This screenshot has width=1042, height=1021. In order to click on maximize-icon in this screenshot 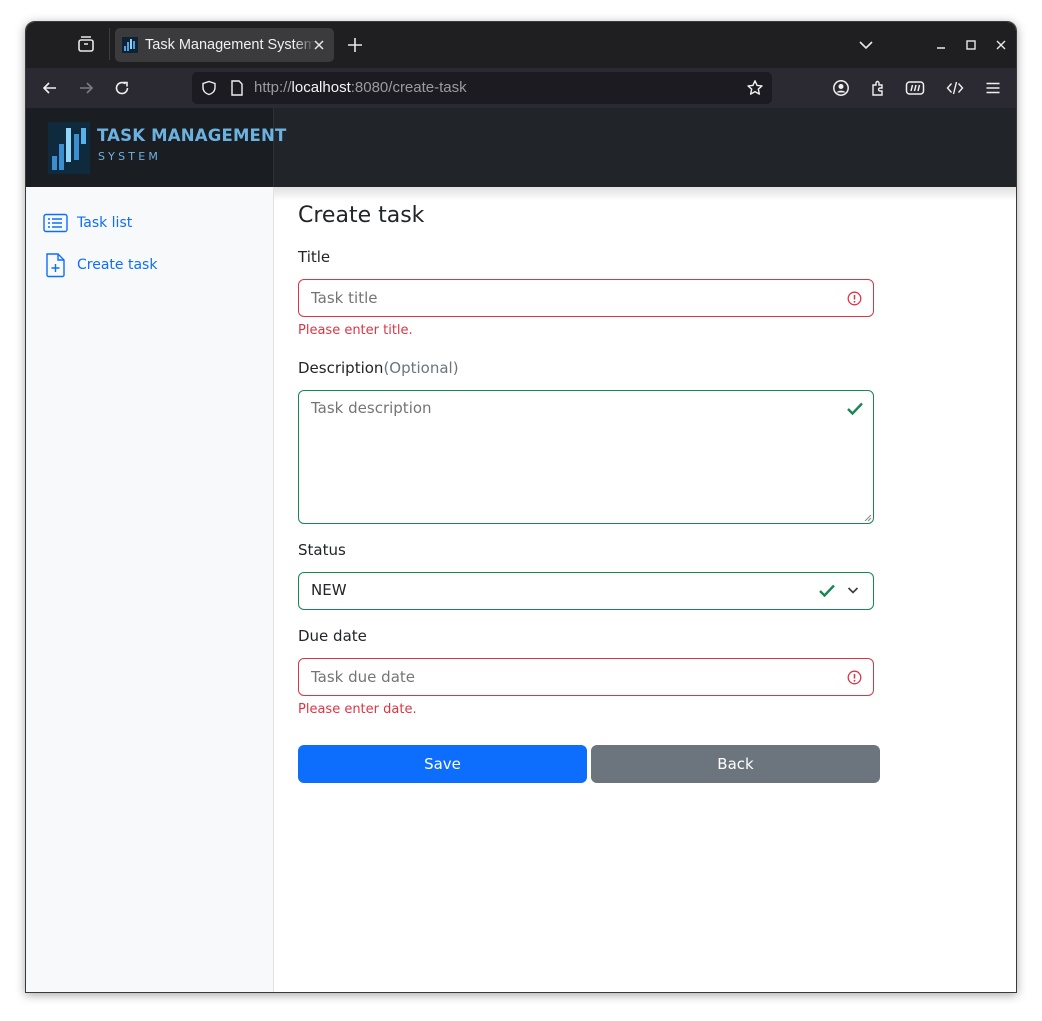, I will do `click(971, 45)`.